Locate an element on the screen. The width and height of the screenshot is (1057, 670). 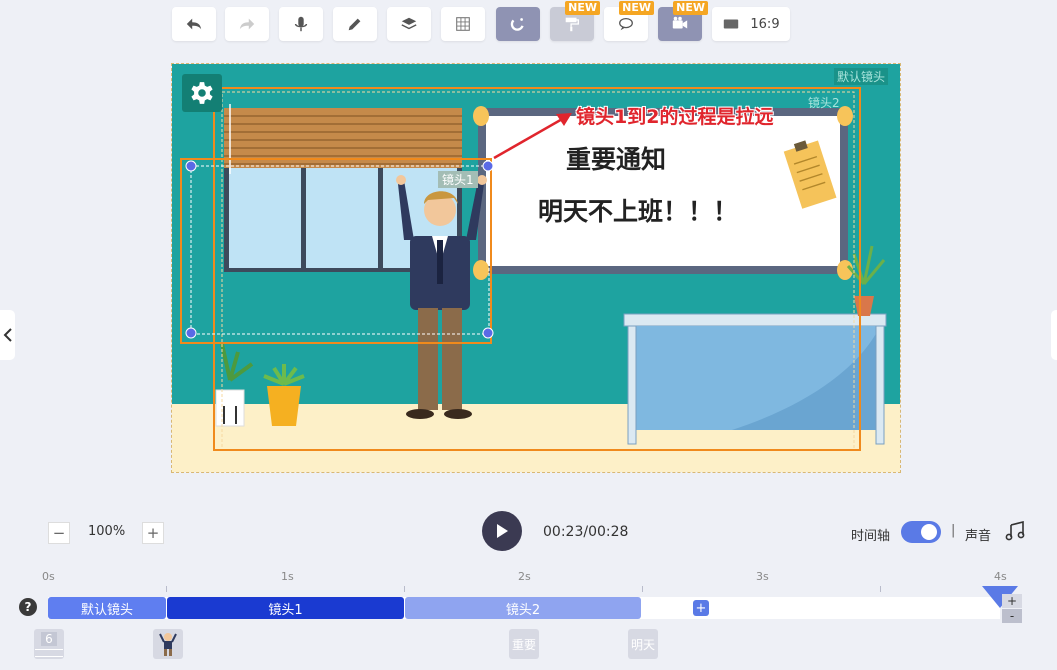
screen-icon is located at coordinates (731, 24).